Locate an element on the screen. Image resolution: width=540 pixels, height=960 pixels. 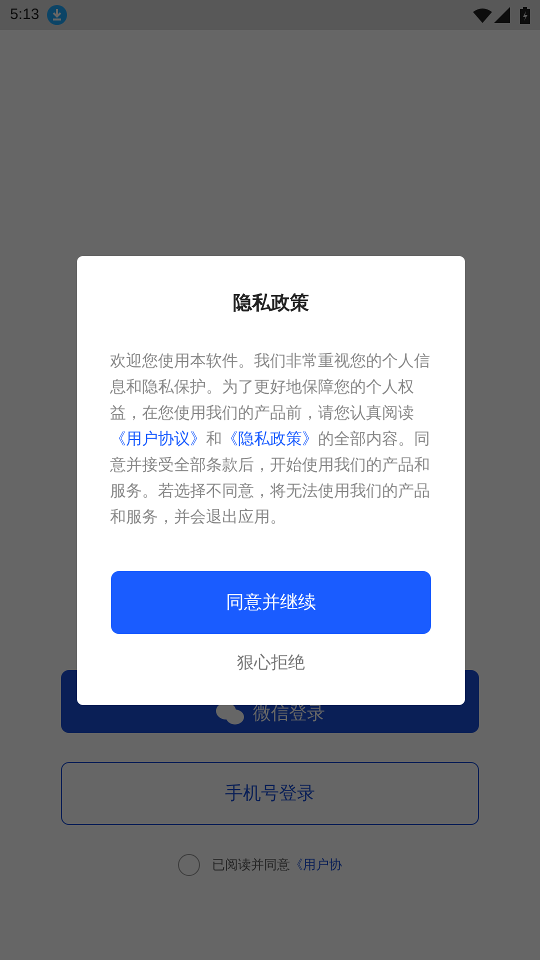
decline-button: 狠心拒绝 is located at coordinates (271, 662).